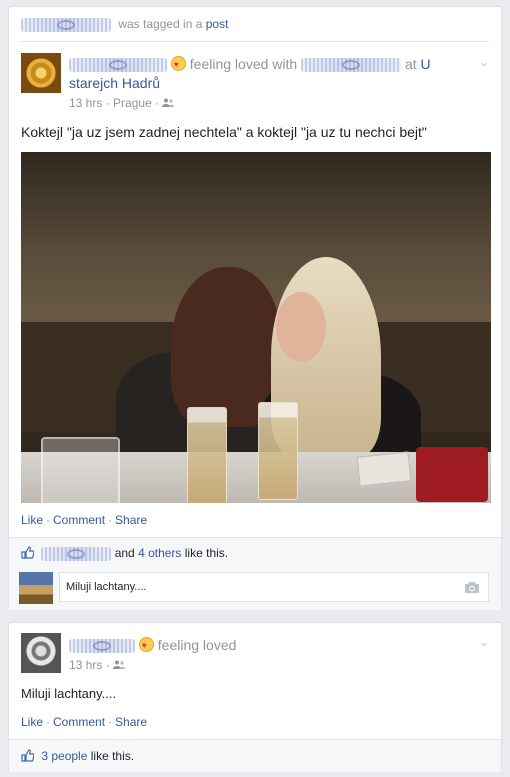 This screenshot has width=510, height=777. Describe the element at coordinates (132, 103) in the screenshot. I see `location-link: Prague` at that location.